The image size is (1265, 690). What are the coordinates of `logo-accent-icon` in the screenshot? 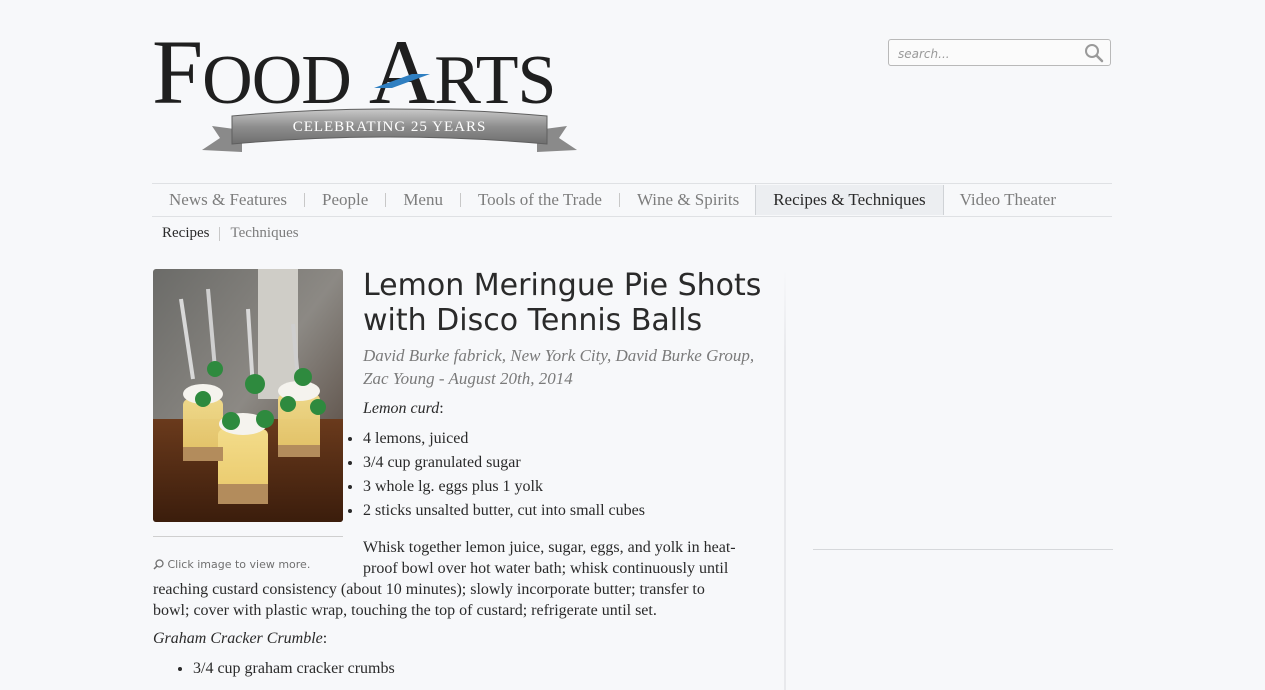 It's located at (402, 81).